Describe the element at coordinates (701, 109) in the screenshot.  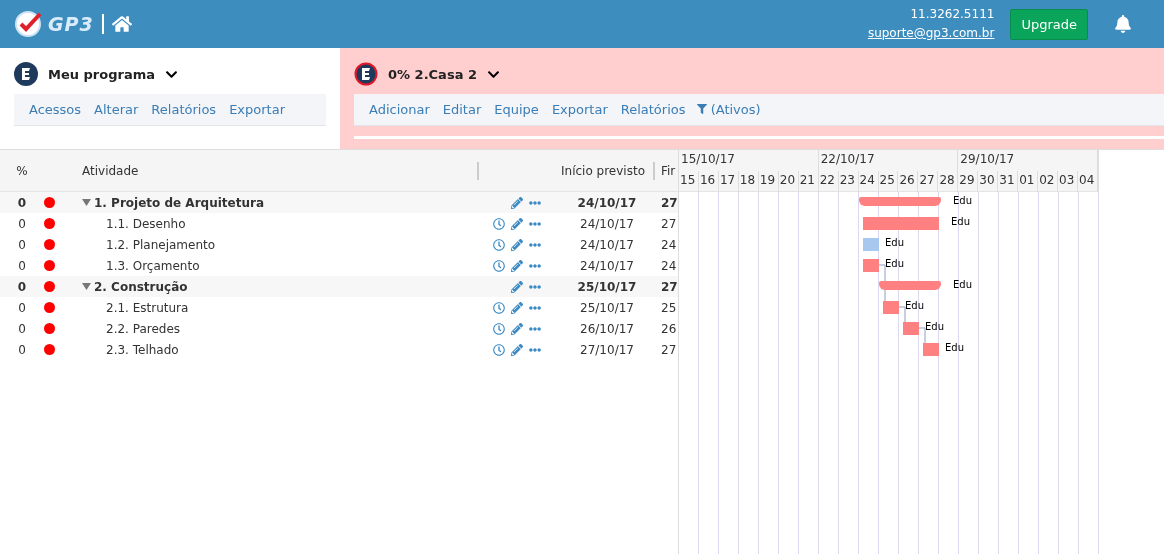
I see `filter-icon` at that location.